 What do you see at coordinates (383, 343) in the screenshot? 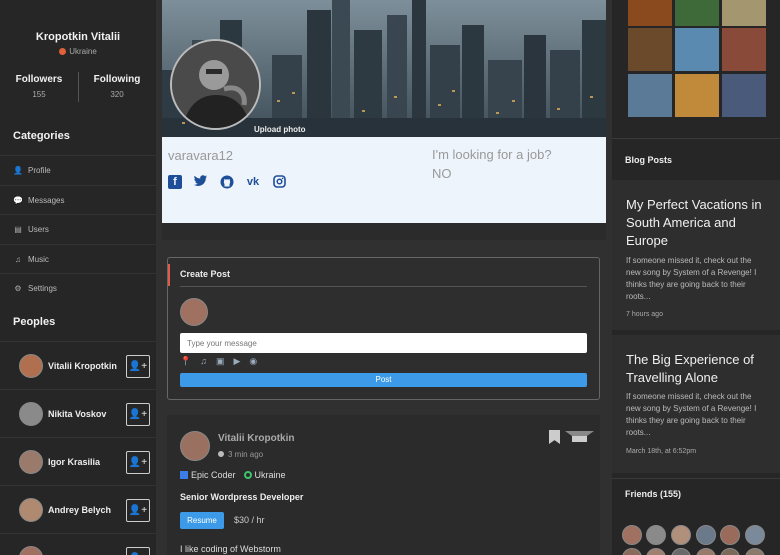
I see `message-input` at bounding box center [383, 343].